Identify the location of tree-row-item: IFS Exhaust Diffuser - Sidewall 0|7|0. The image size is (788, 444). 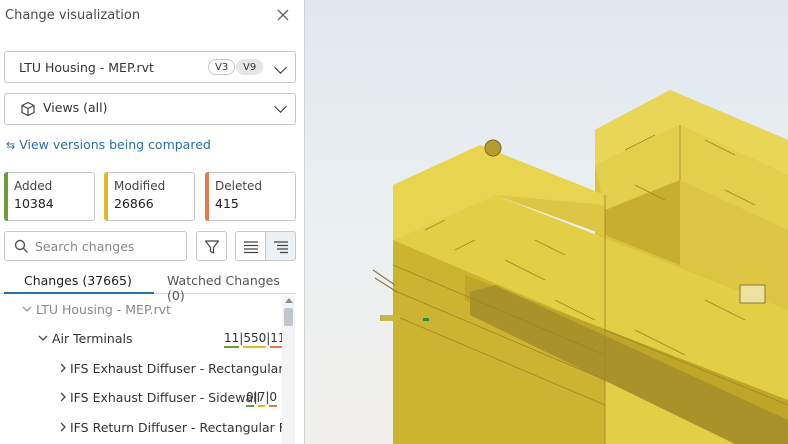
(141, 398).